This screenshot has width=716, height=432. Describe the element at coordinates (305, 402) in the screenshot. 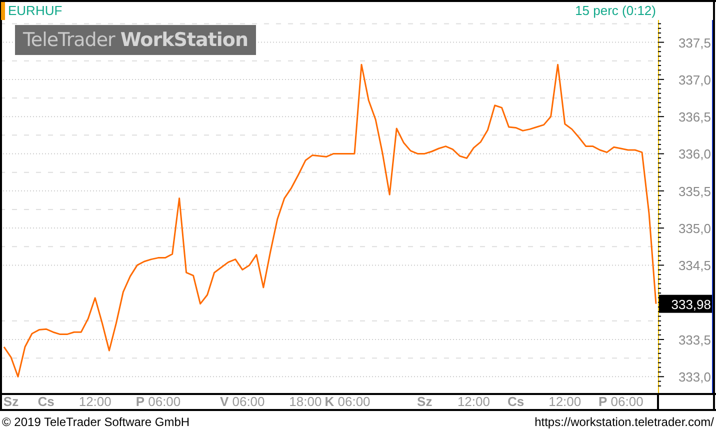

I see `x-axis-label: 18:00` at that location.